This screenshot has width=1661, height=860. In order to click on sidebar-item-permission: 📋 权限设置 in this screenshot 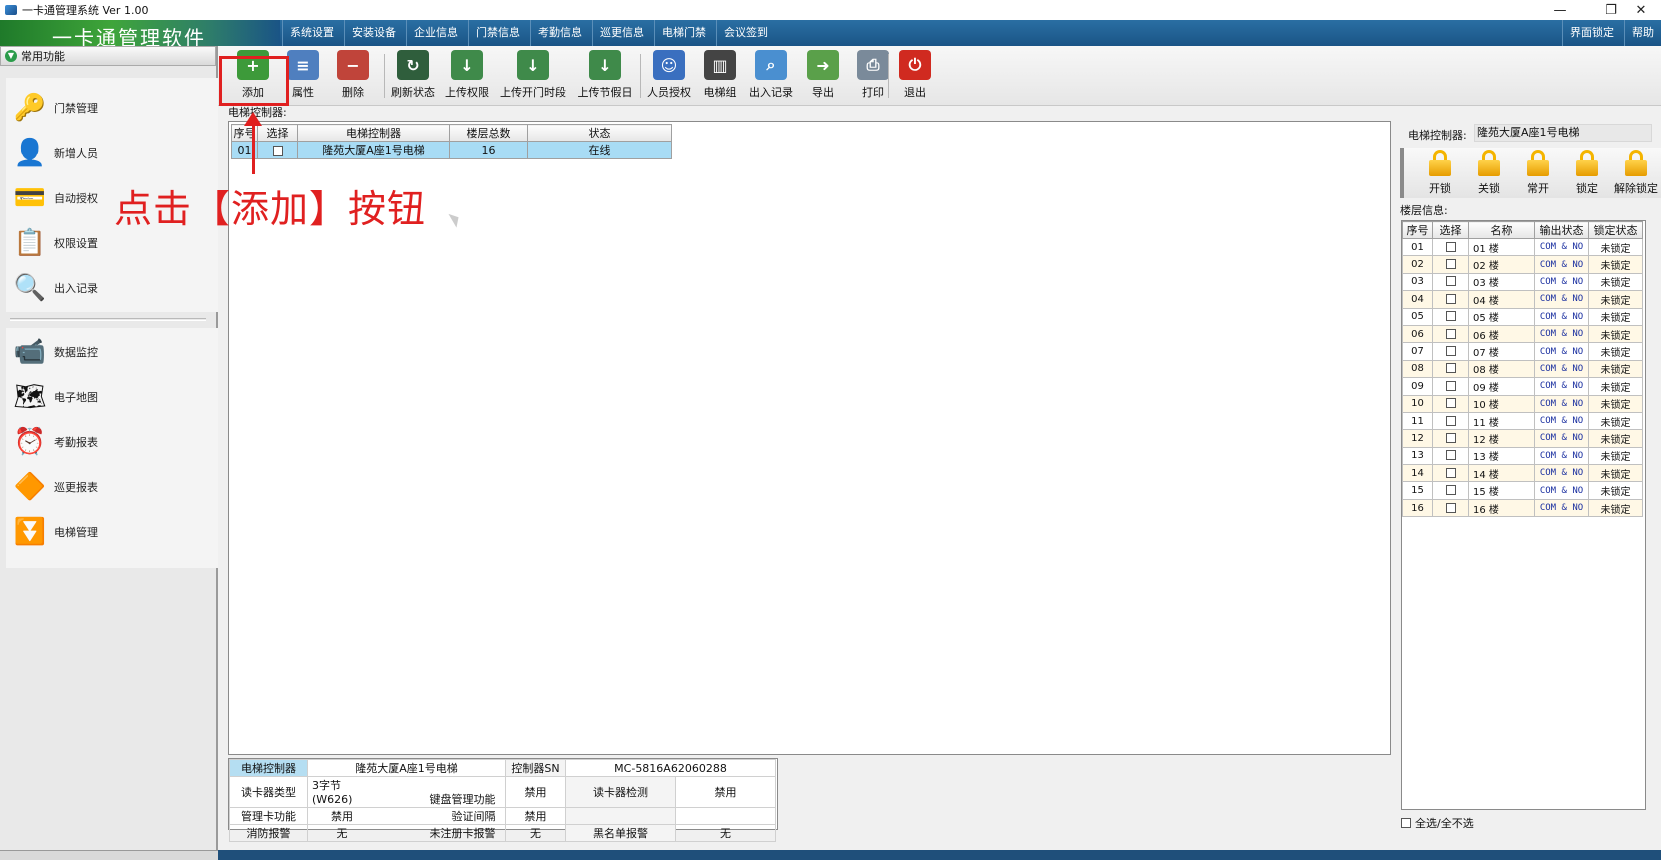, I will do `click(54, 243)`.